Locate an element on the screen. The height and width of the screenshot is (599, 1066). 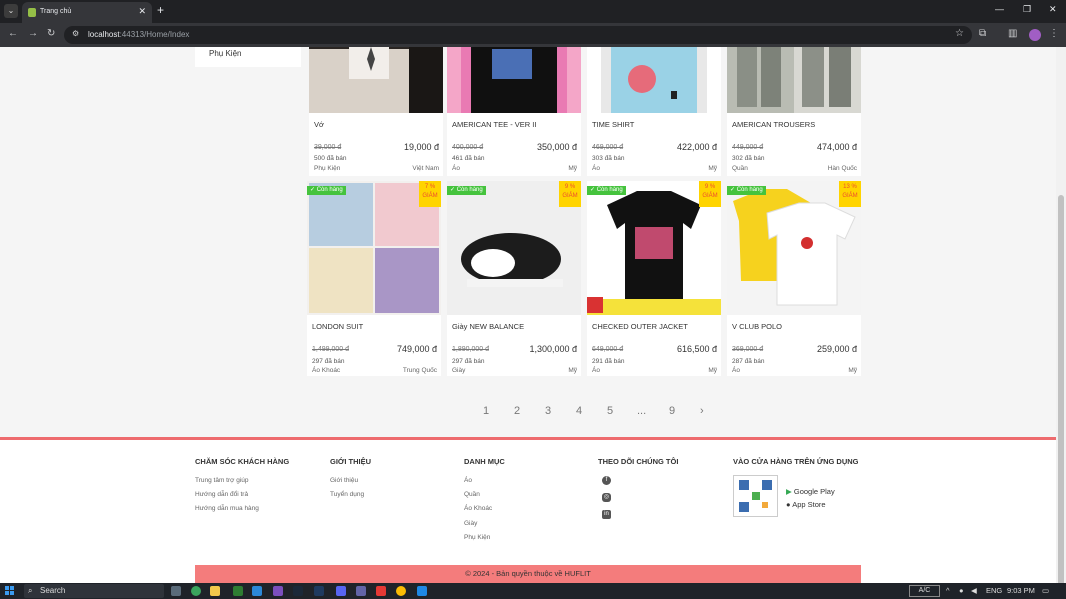
product-name: Vớ is located at coordinates (319, 124).